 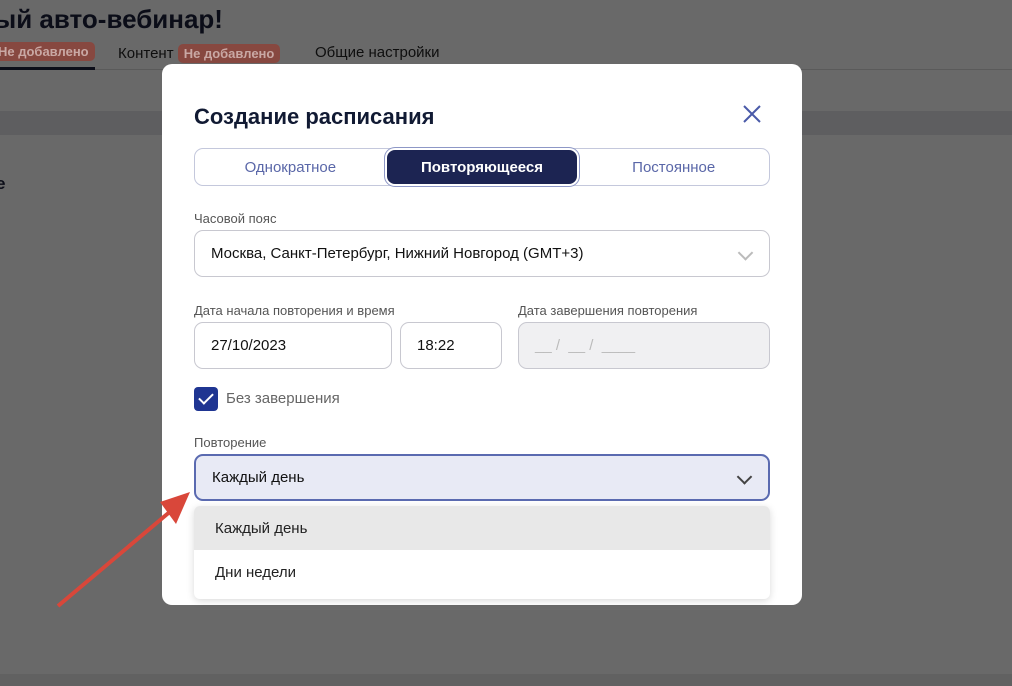 I want to click on schedule-type-switch: Однократное Повторяющееся Постоянное, so click(x=482, y=167).